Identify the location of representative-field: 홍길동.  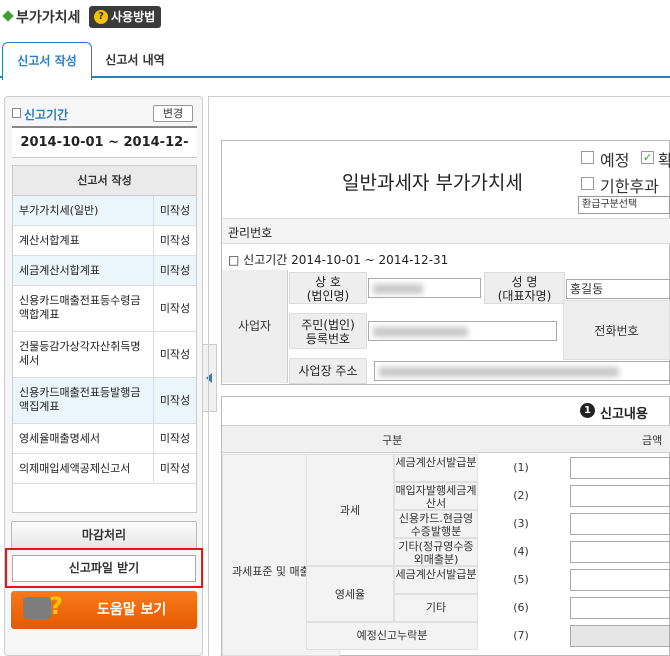
(618, 289).